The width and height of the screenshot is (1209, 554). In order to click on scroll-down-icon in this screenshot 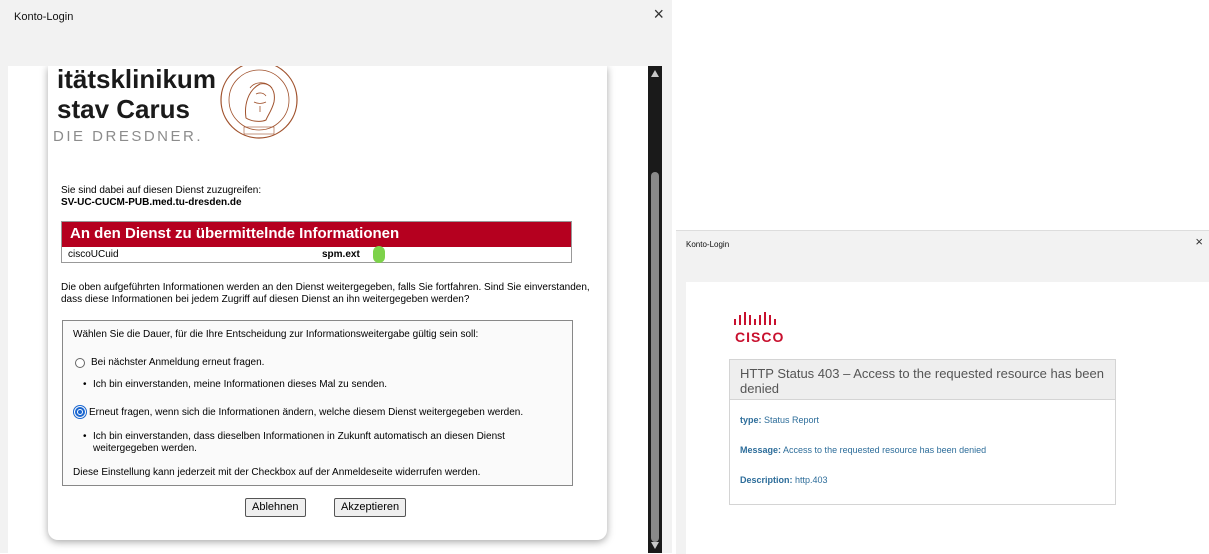, I will do `click(655, 545)`.